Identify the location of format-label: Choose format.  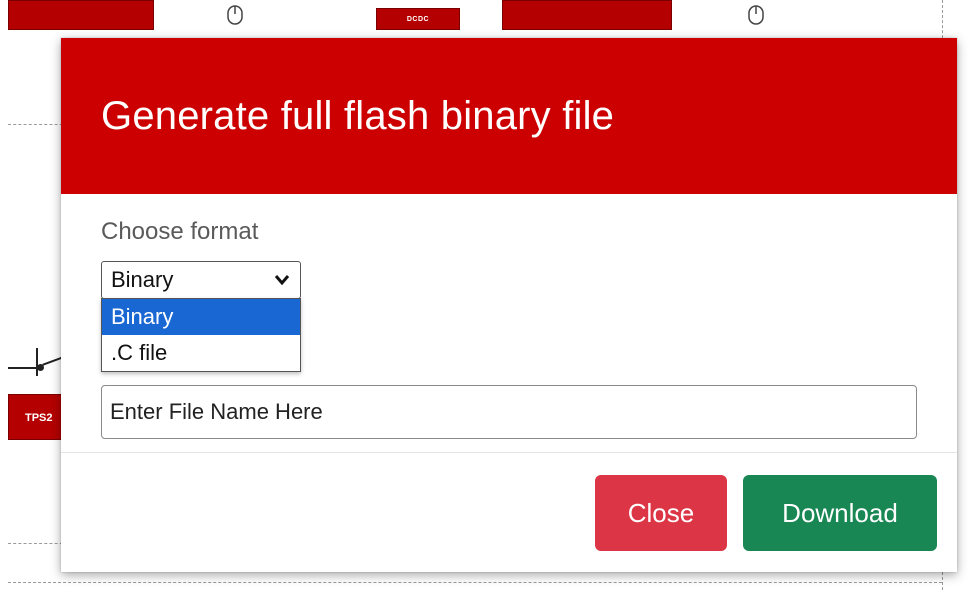
(180, 231).